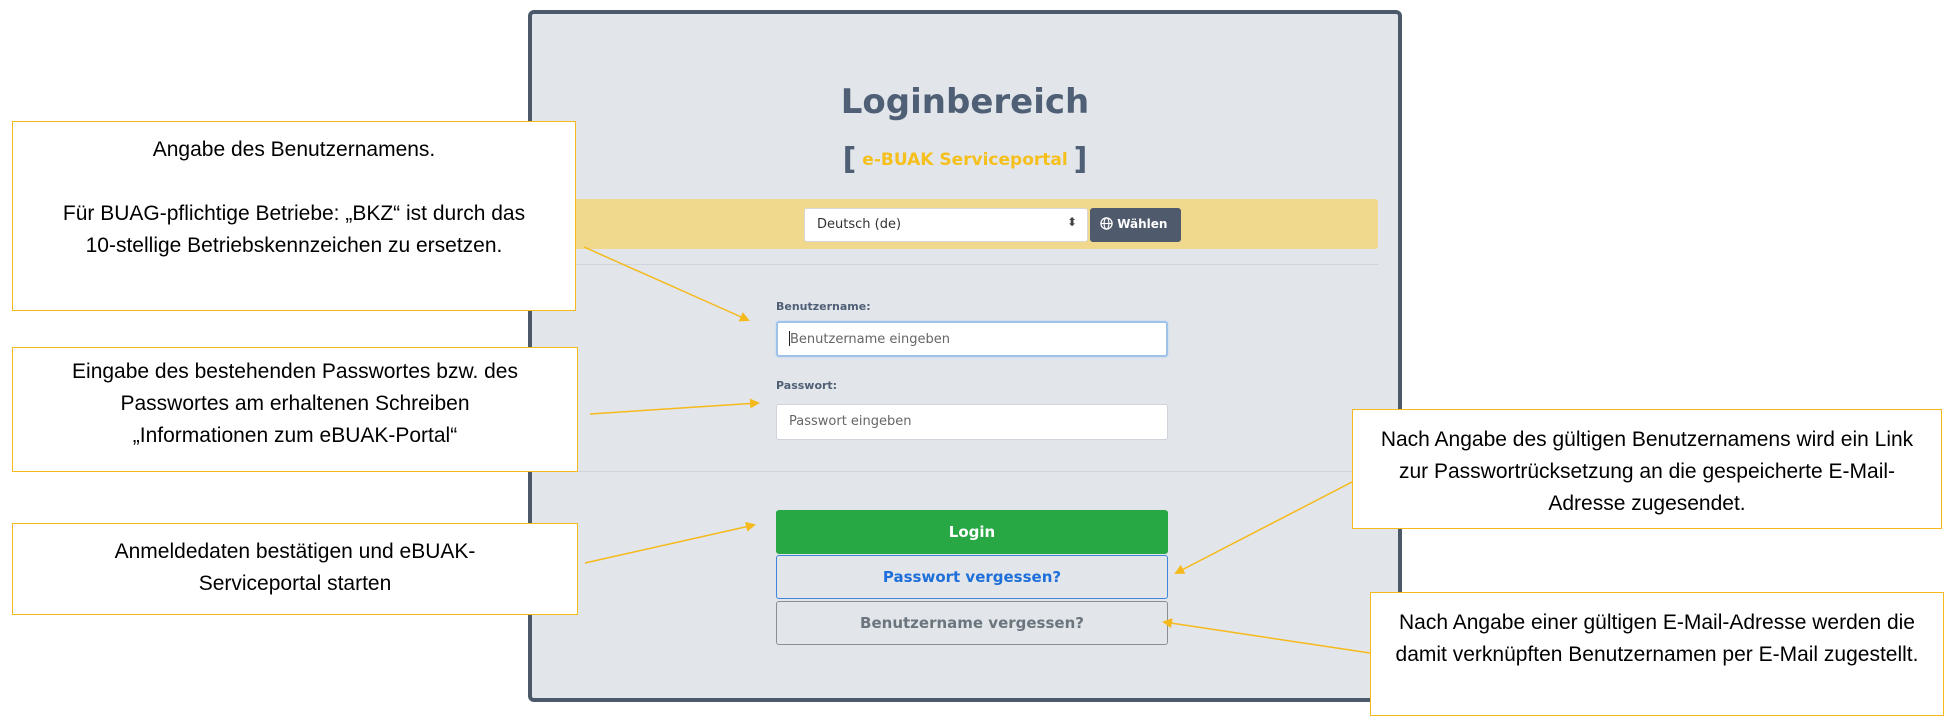 The height and width of the screenshot is (721, 1948). I want to click on arrow-forgot-username, so click(1266, 636).